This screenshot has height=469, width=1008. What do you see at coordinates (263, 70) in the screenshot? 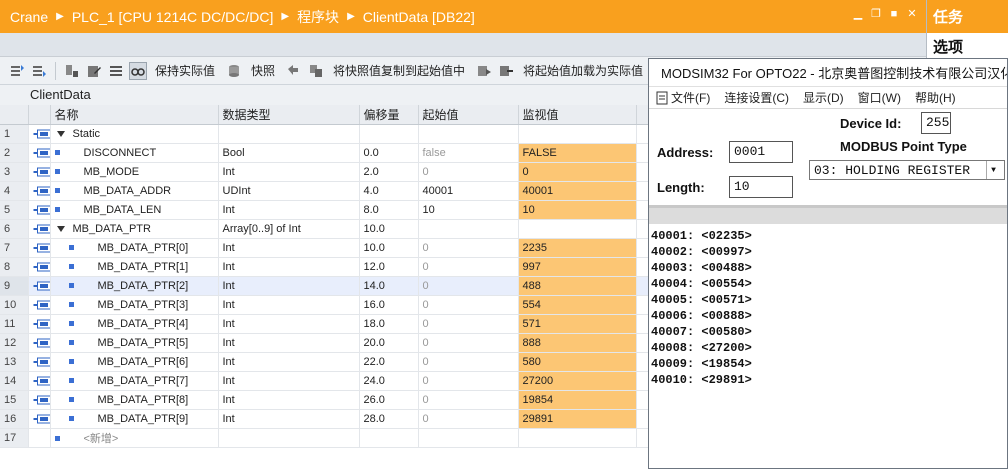
I see `snapshot-button: 快照` at bounding box center [263, 70].